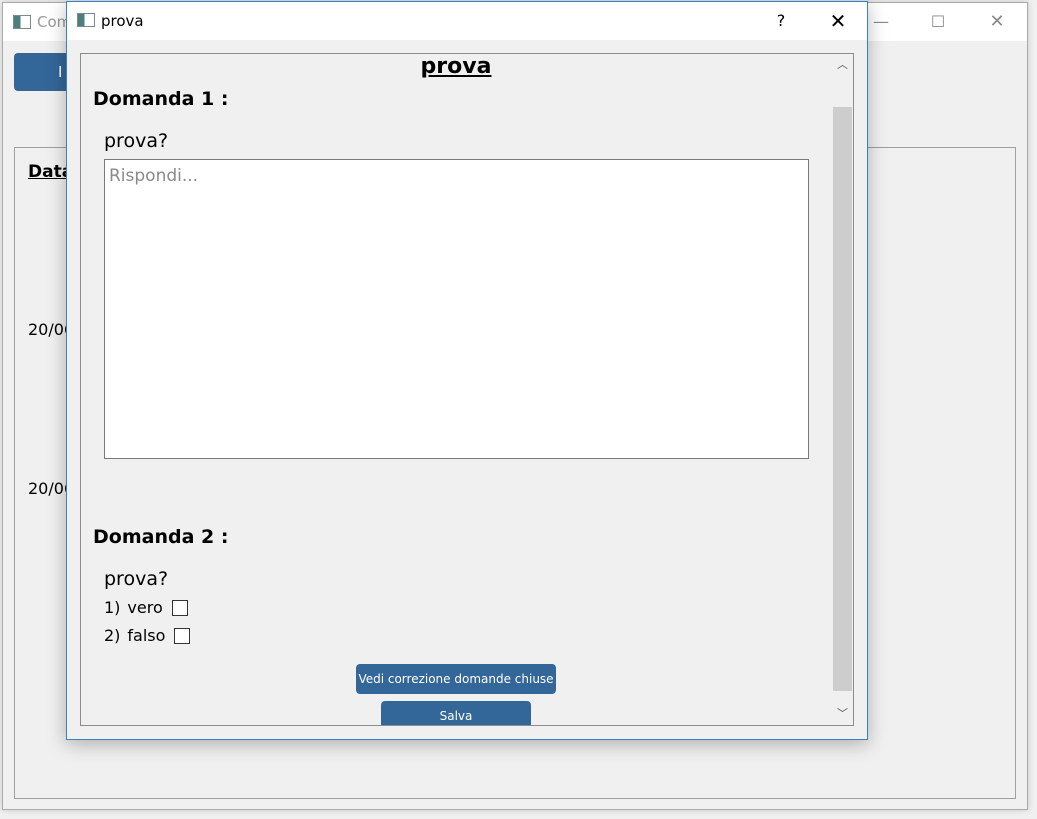 Image resolution: width=1037 pixels, height=819 pixels. What do you see at coordinates (179, 607) in the screenshot?
I see `option-vero-checkbox` at bounding box center [179, 607].